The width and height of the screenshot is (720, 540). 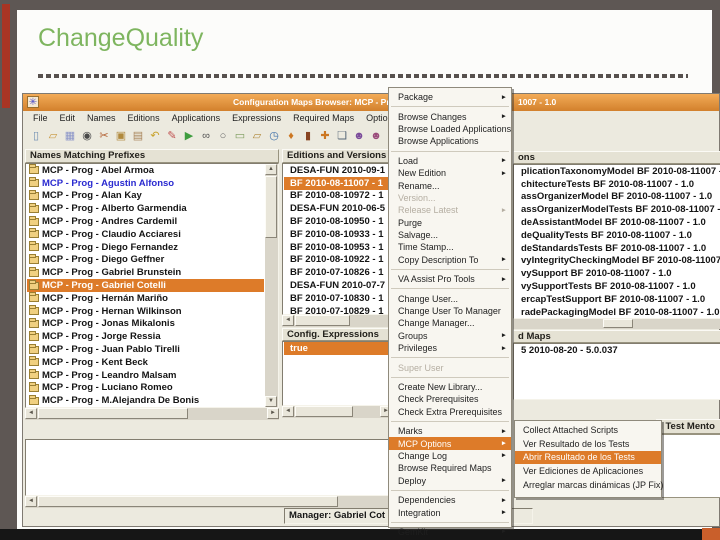 What do you see at coordinates (196, 118) in the screenshot?
I see `menubar-item-applications: Applications` at bounding box center [196, 118].